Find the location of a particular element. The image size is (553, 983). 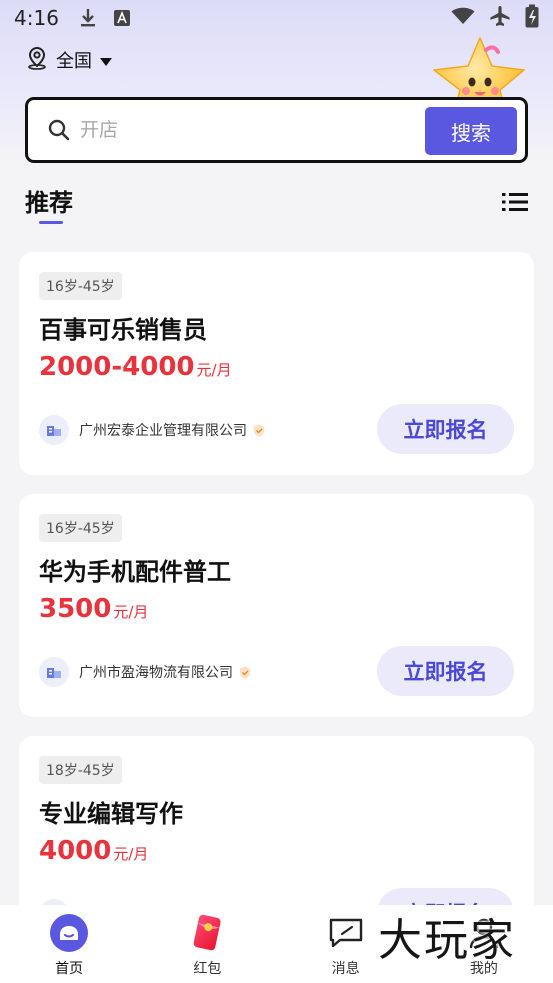

wifi-icon is located at coordinates (463, 18).